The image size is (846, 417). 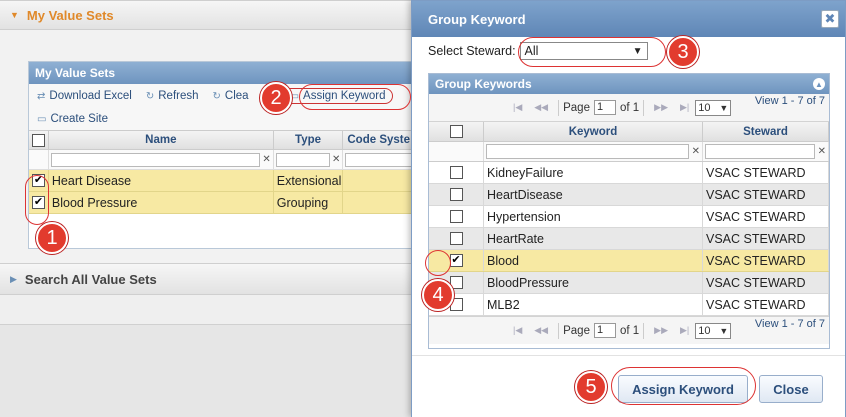 What do you see at coordinates (381, 140) in the screenshot?
I see `column-header-code-system: Code Syste` at bounding box center [381, 140].